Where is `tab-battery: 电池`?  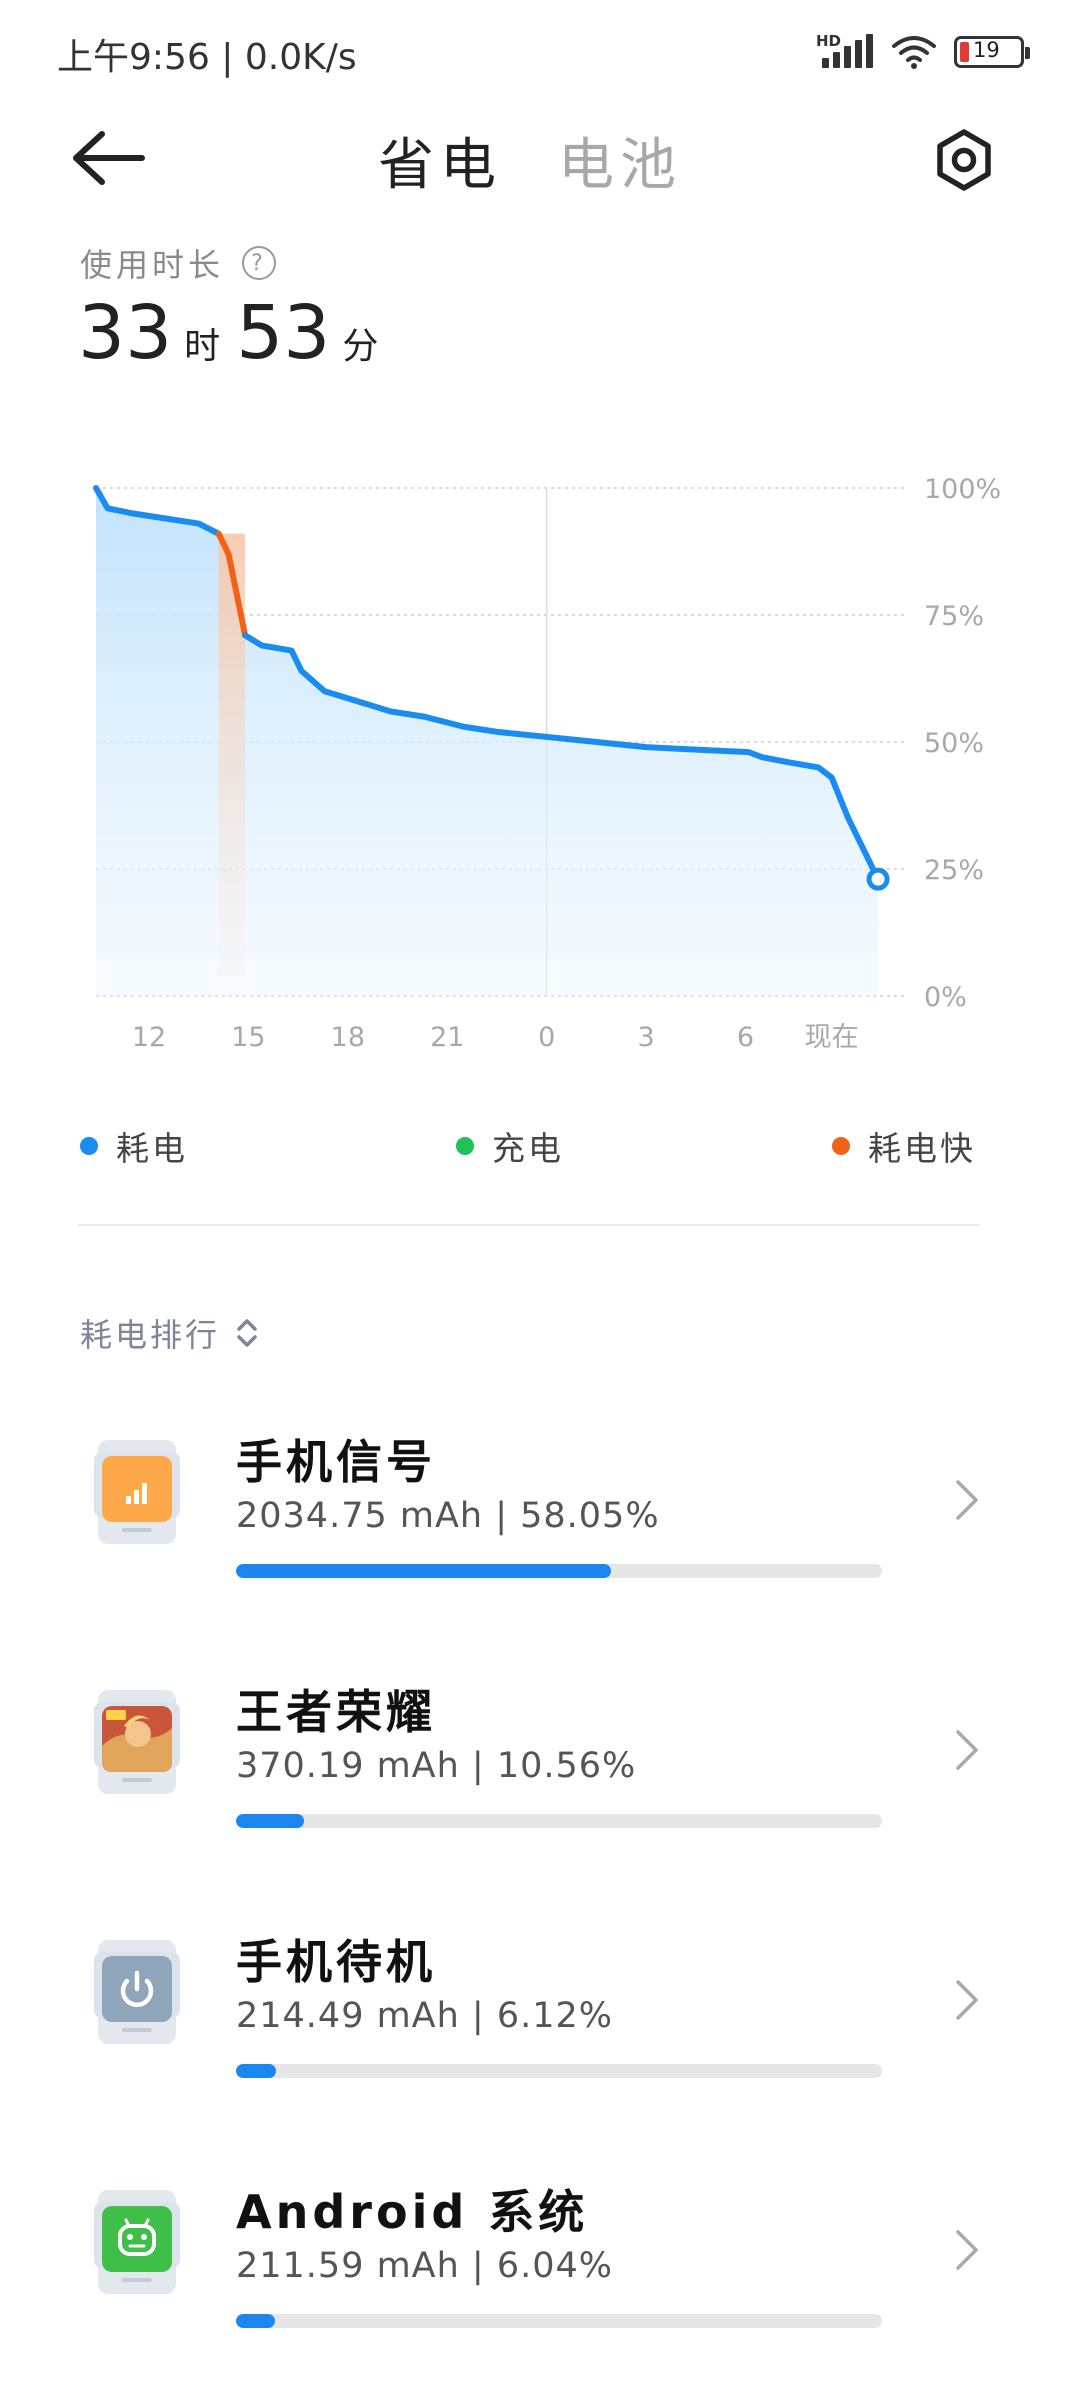
tab-battery: 电池 is located at coordinates (620, 160).